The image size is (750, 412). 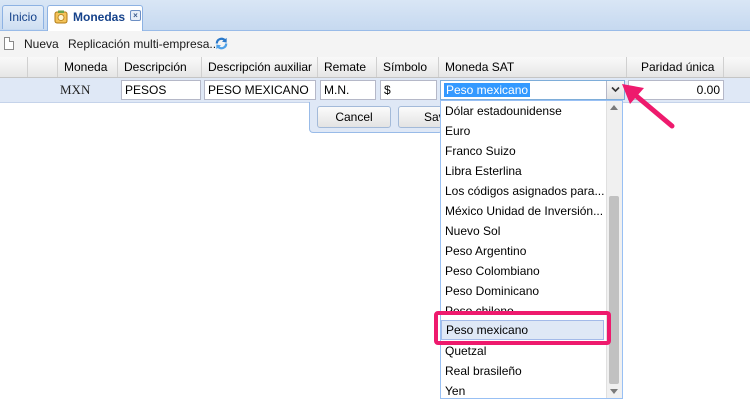 I want to click on scrollbar-thumb, so click(x=614, y=290).